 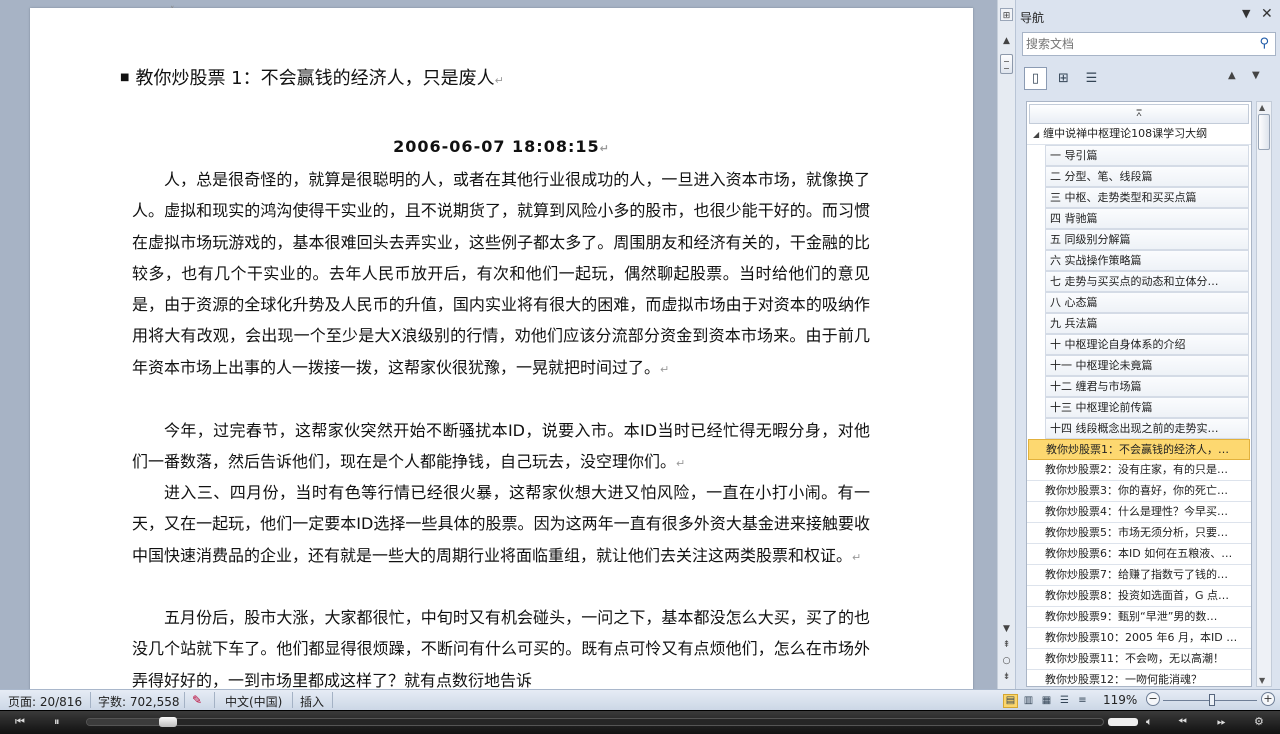 I want to click on language-indicator: 中文(中国), so click(x=253, y=701).